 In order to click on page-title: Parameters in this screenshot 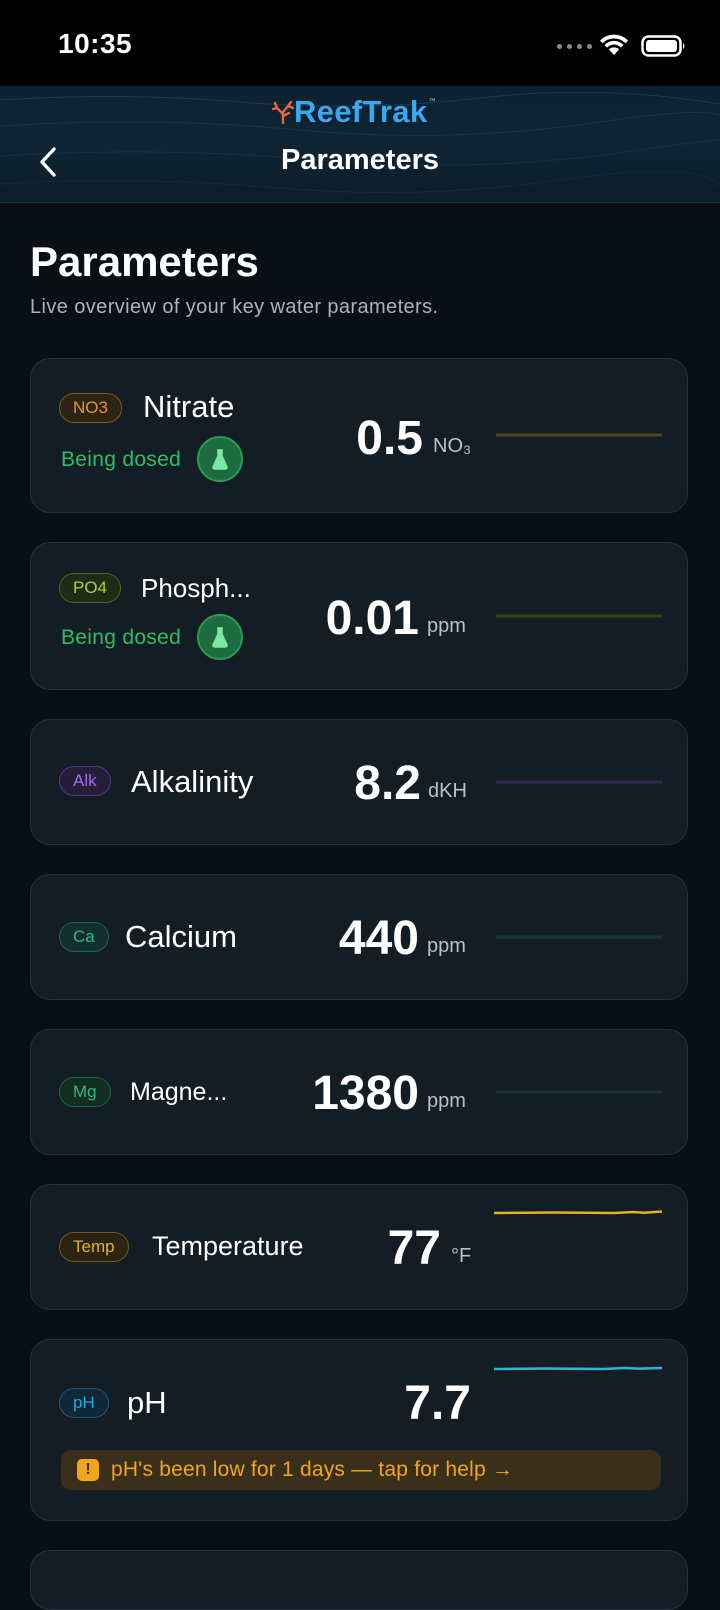, I will do `click(144, 261)`.